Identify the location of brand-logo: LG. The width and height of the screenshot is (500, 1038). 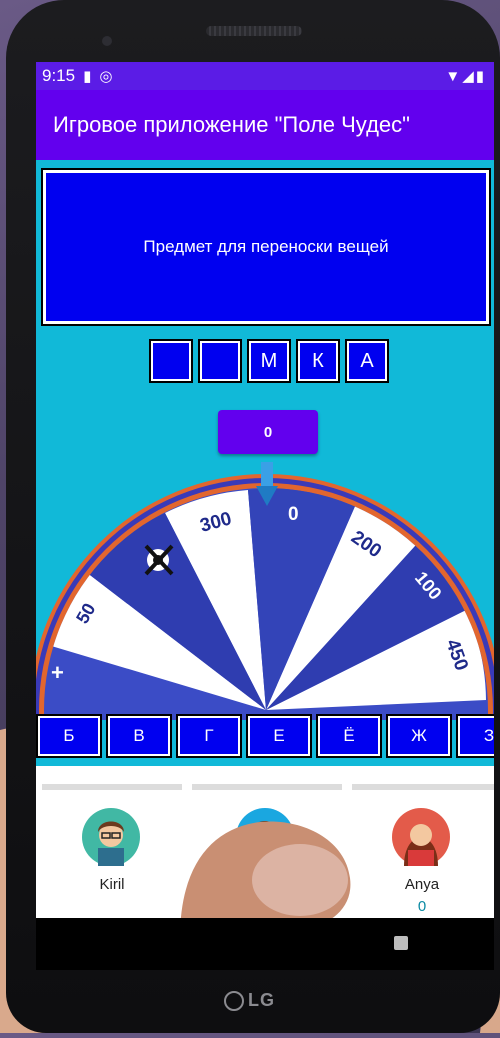
(249, 1001).